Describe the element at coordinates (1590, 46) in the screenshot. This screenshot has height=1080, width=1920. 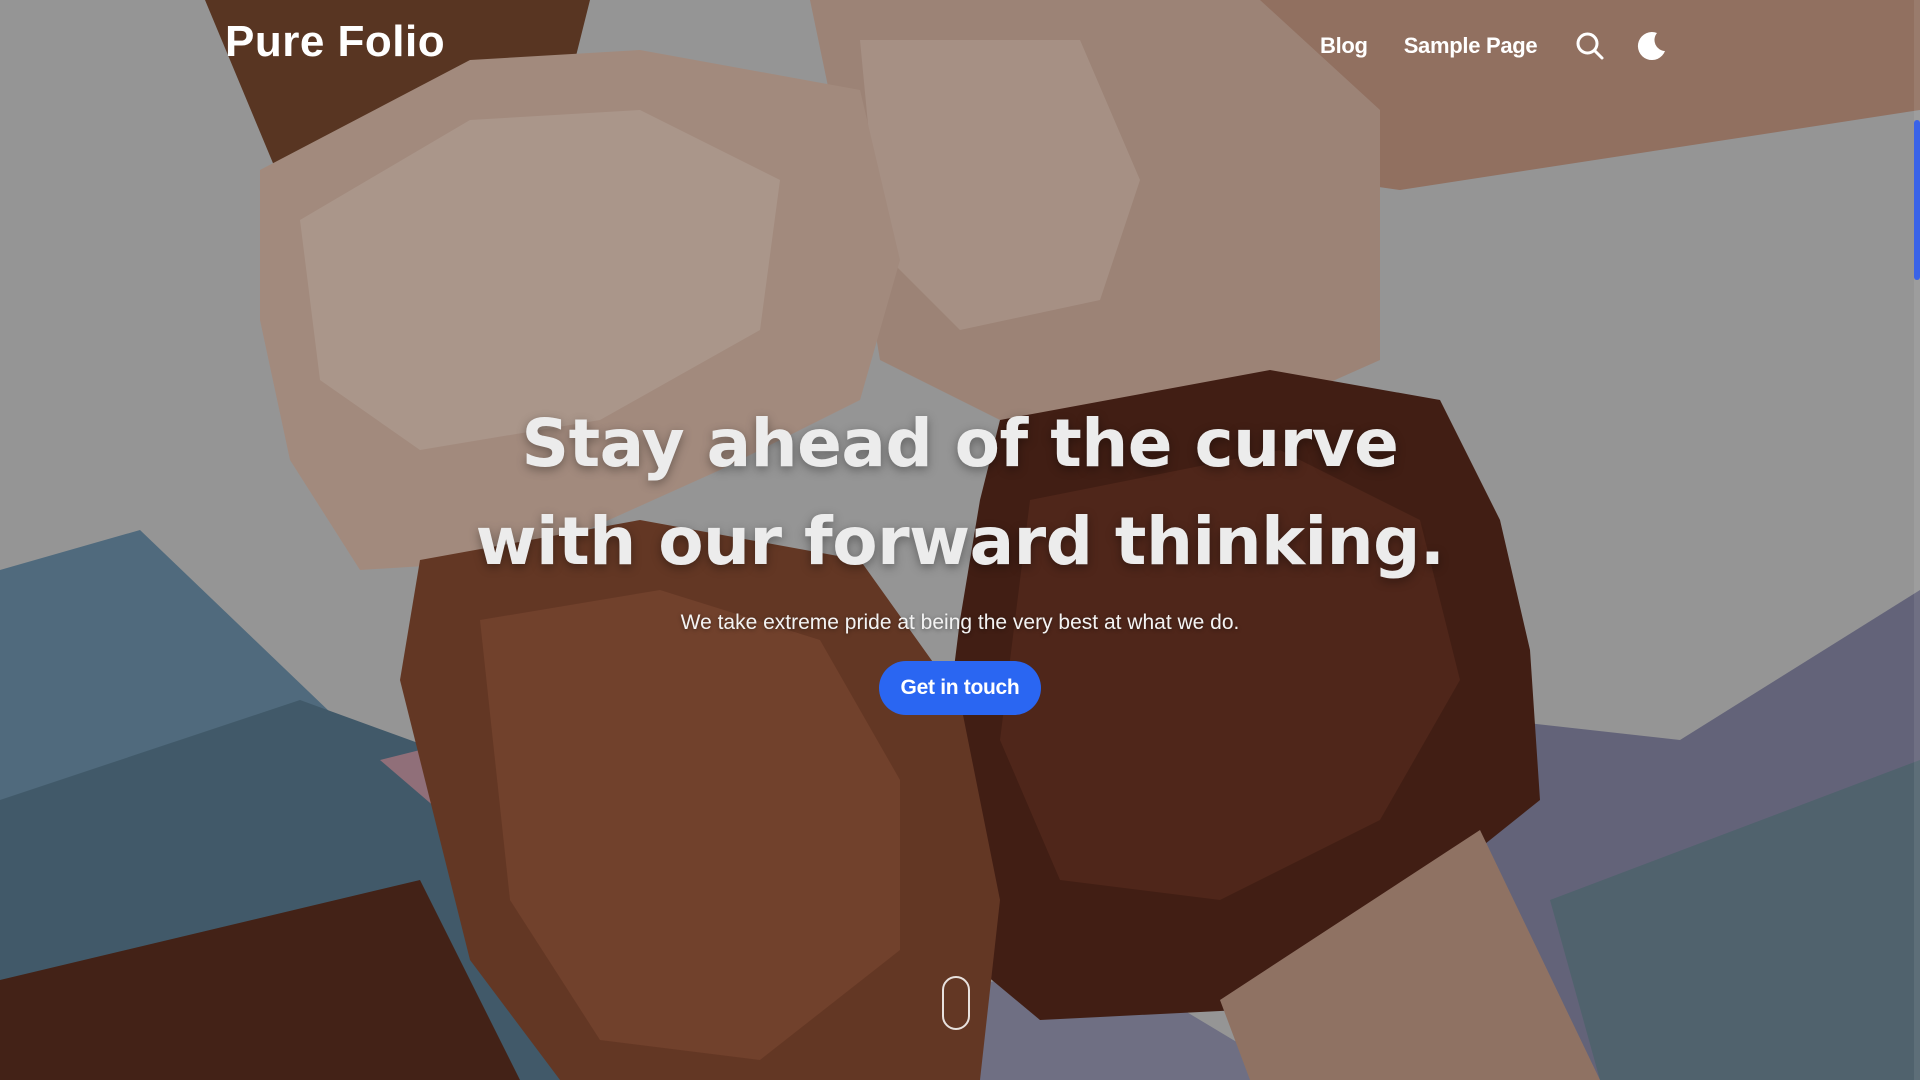
I see `search-icon` at that location.